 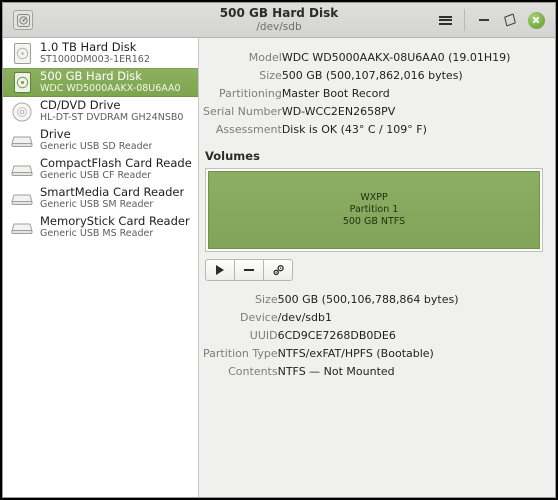 I want to click on partition-size-fs: 500 GB NTFS, so click(x=374, y=221).